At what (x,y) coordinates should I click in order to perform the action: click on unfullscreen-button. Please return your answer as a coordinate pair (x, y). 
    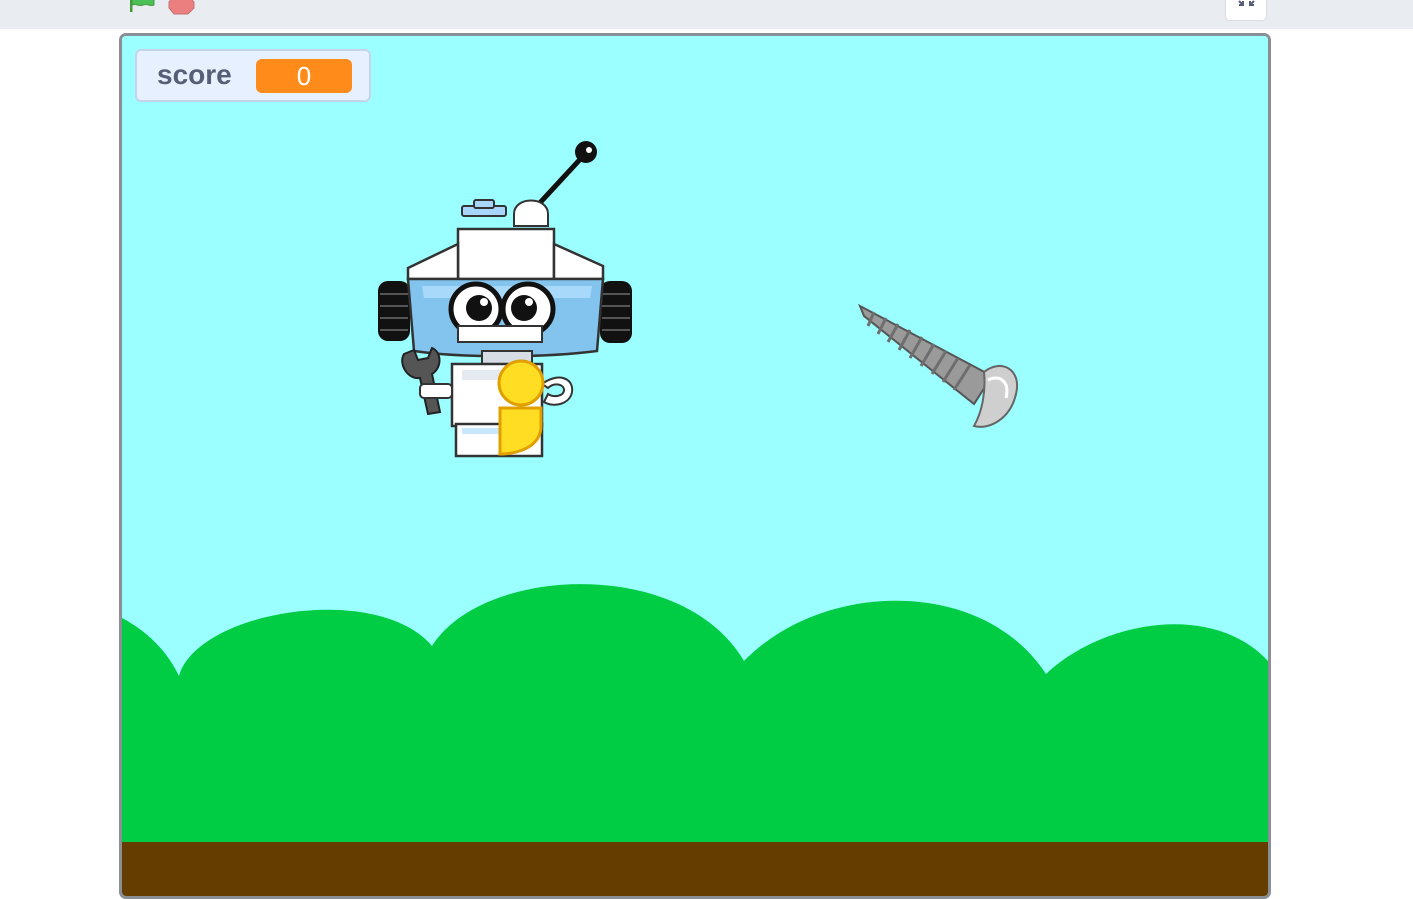
    Looking at the image, I should click on (1246, 10).